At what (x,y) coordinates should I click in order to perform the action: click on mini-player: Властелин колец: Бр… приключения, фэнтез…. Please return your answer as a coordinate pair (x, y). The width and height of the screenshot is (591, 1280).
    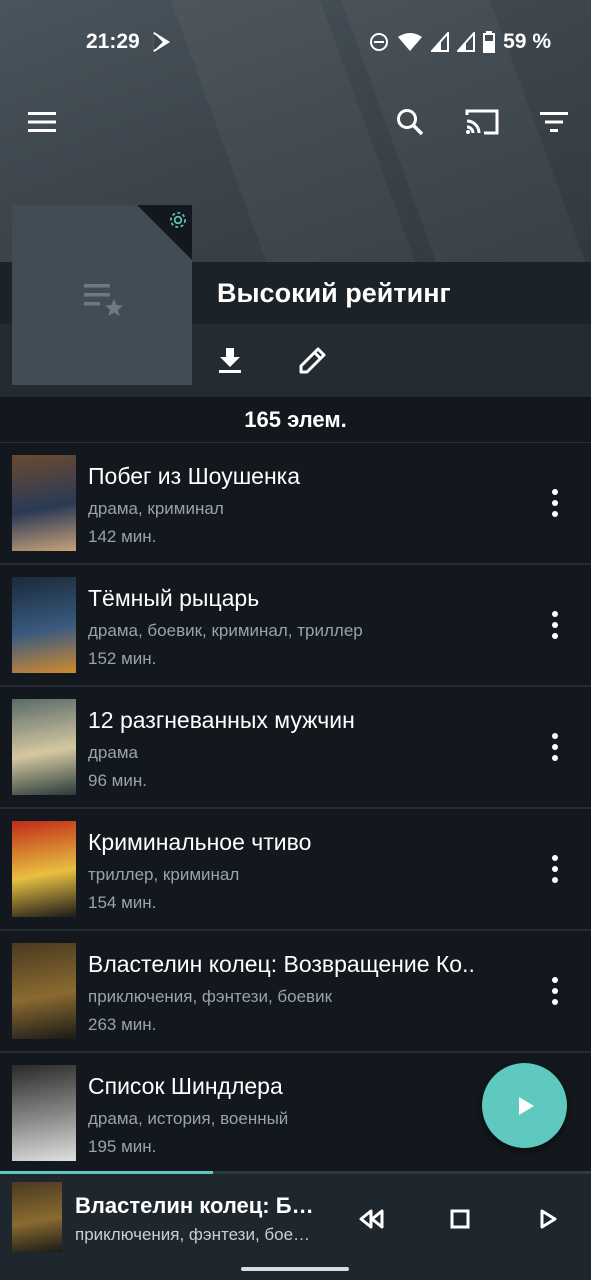
    Looking at the image, I should click on (295, 1225).